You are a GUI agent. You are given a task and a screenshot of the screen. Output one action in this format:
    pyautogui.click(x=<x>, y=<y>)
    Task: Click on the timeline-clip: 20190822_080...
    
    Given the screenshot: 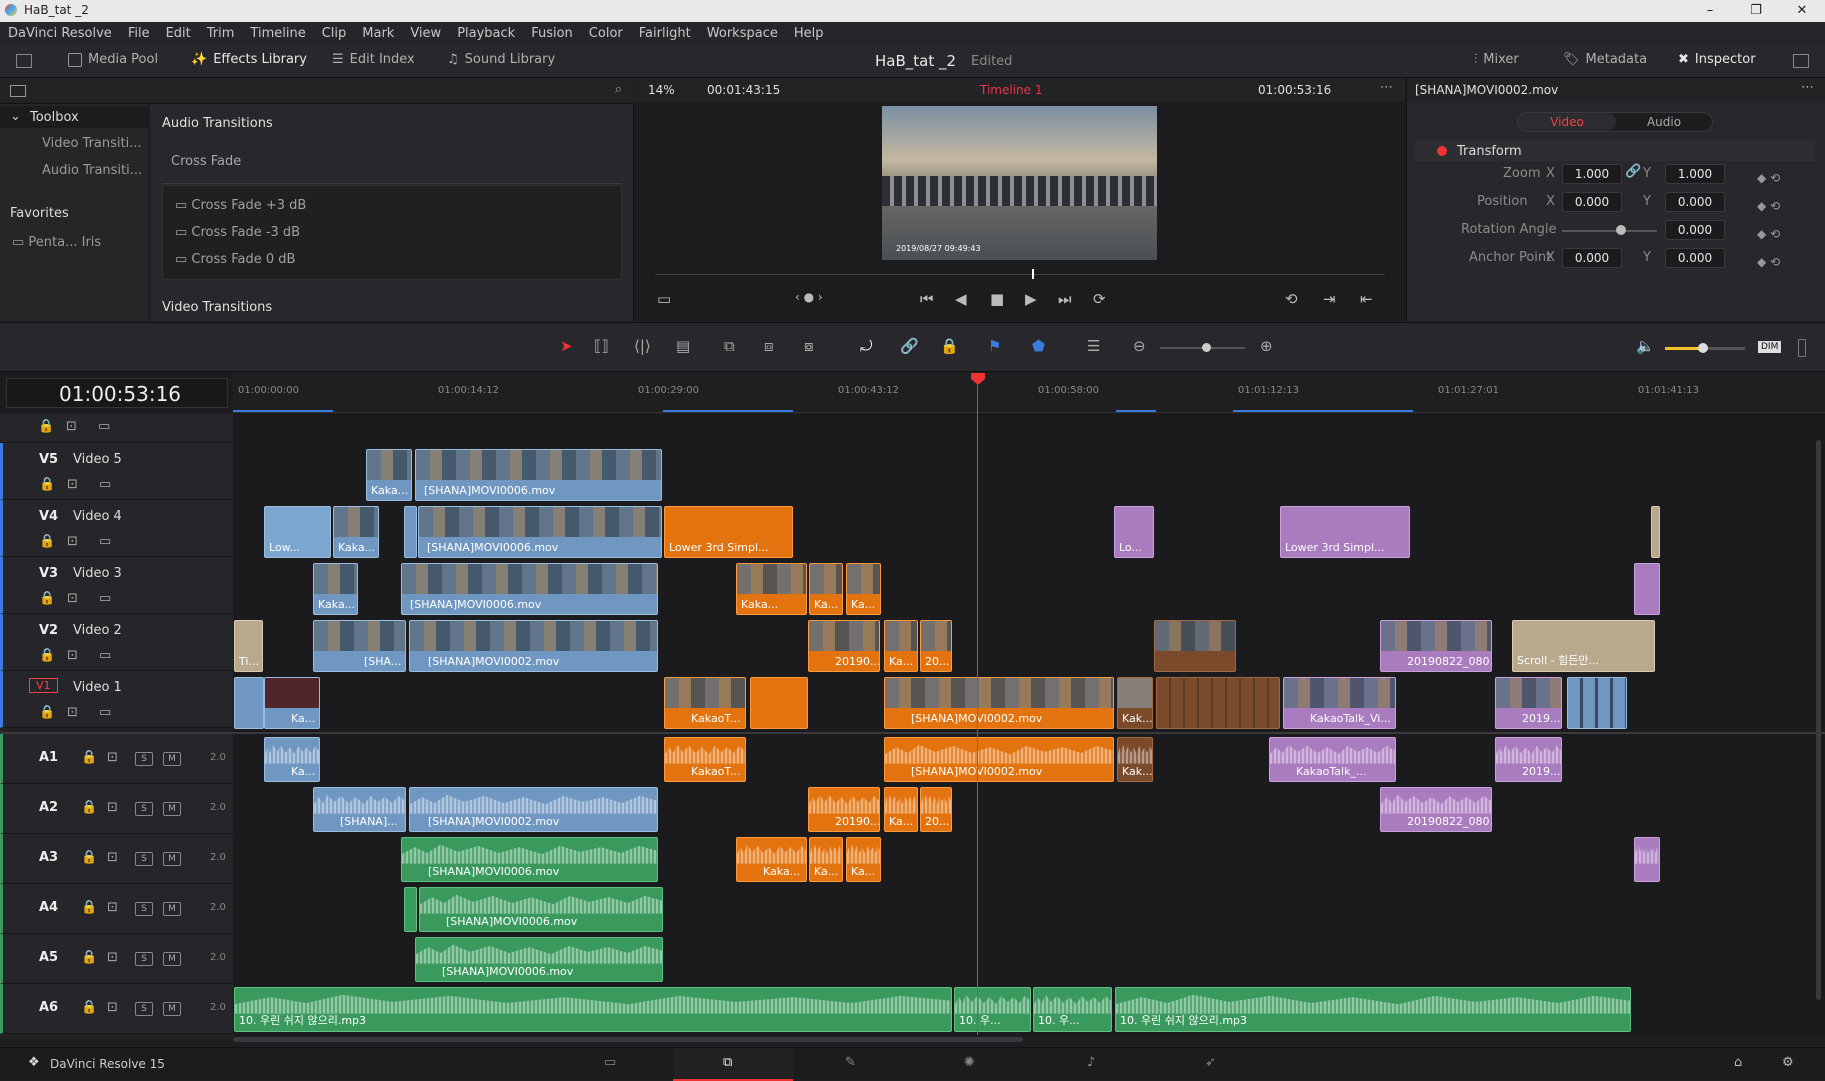 What is the action you would take?
    pyautogui.click(x=1436, y=646)
    